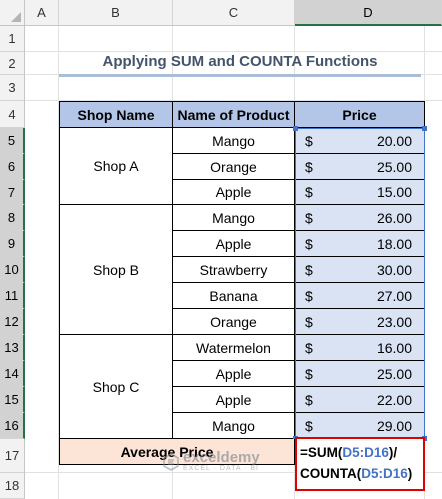 Image resolution: width=442 pixels, height=499 pixels. Describe the element at coordinates (116, 387) in the screenshot. I see `shop-c-cell: Shop C` at that location.